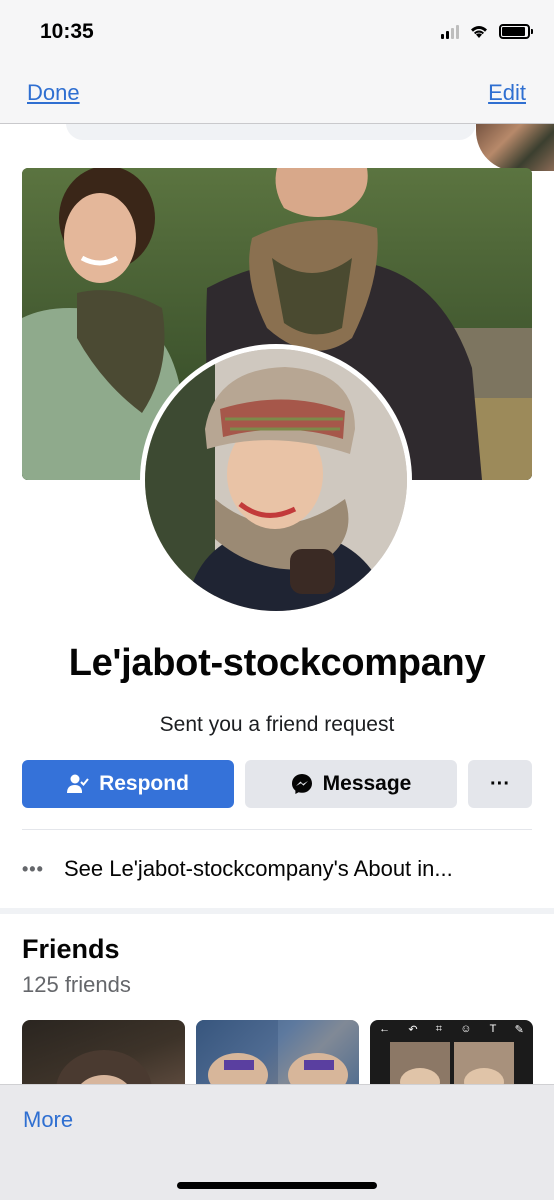  Describe the element at coordinates (277, 829) in the screenshot. I see `divider` at that location.